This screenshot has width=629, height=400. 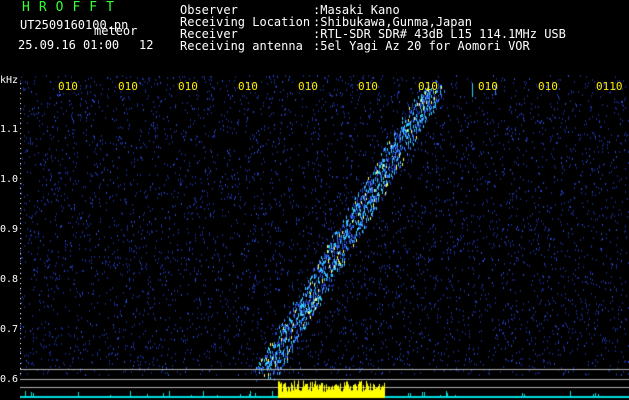 What do you see at coordinates (9, 179) in the screenshot?
I see `y-tick-label: 1.0` at bounding box center [9, 179].